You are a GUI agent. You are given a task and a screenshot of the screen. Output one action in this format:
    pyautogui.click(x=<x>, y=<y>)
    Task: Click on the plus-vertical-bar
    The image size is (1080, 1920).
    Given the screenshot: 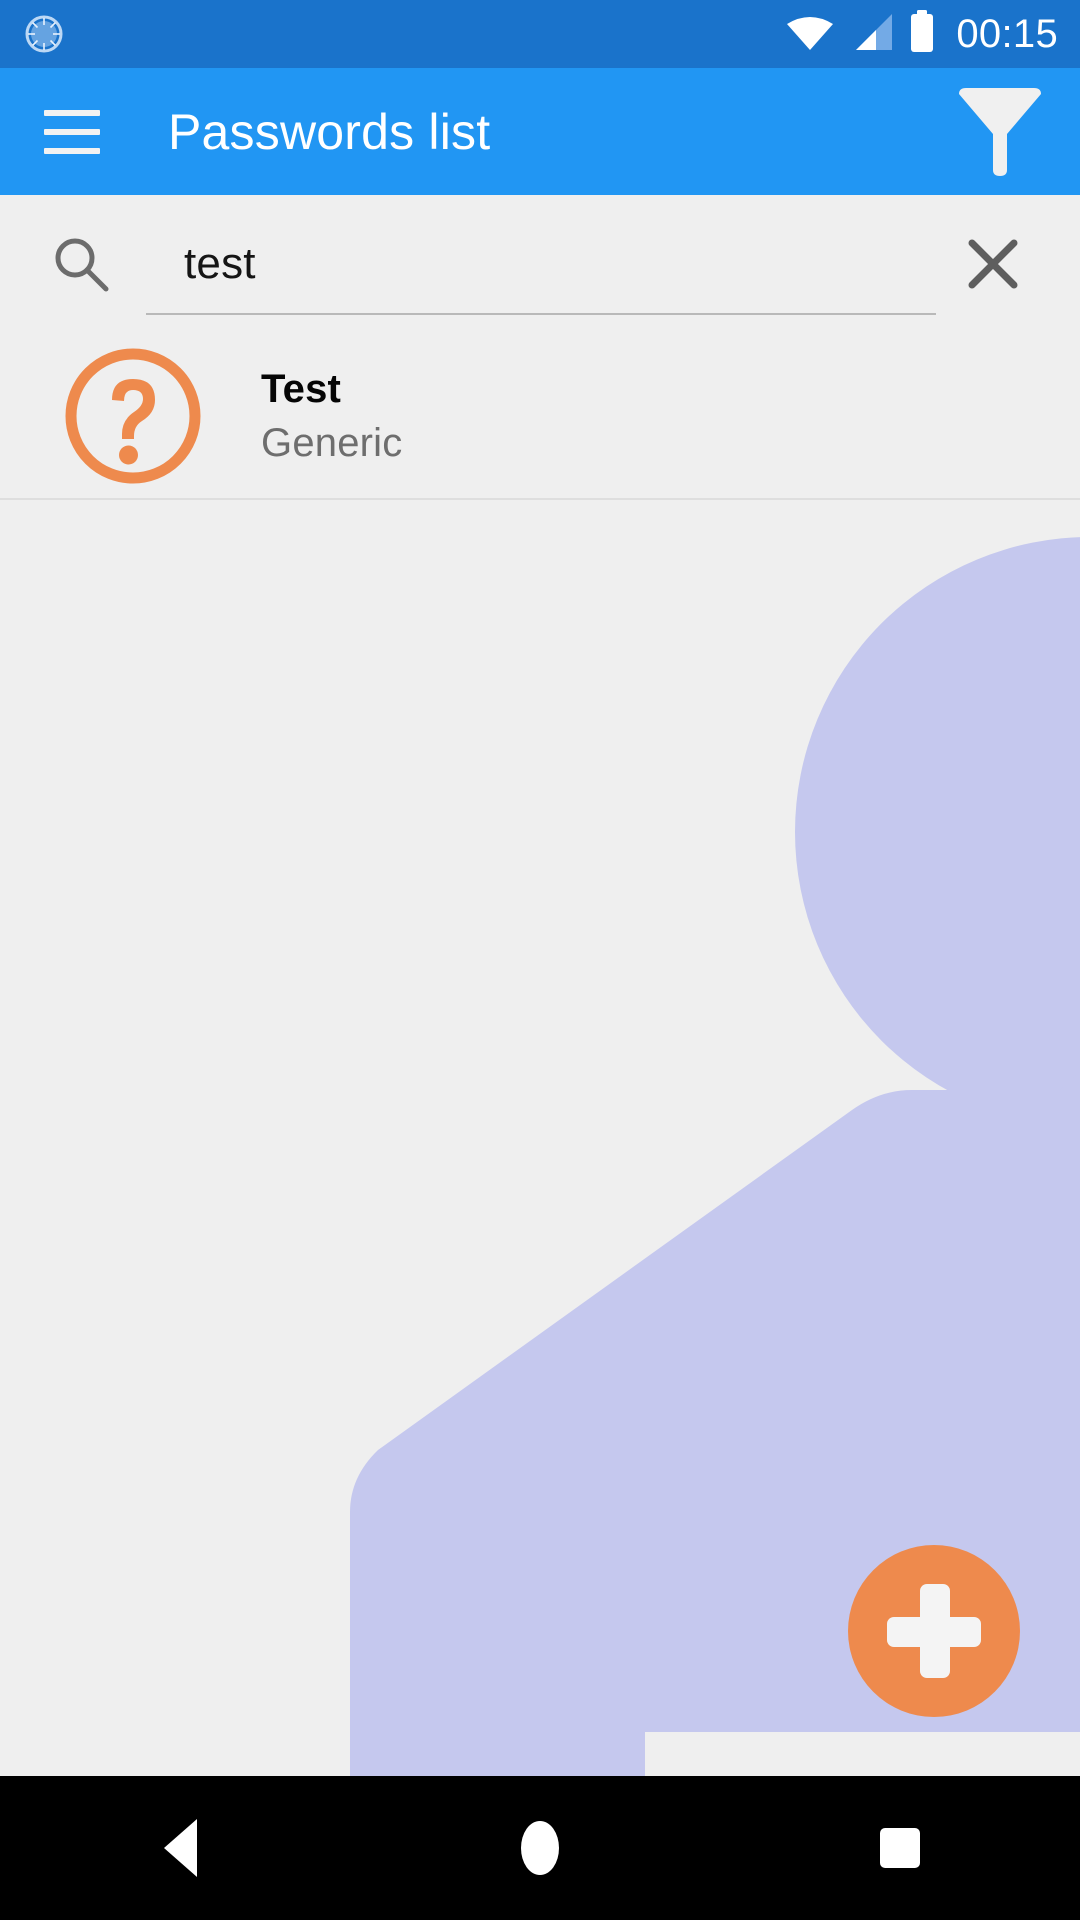 What is the action you would take?
    pyautogui.click(x=935, y=1631)
    